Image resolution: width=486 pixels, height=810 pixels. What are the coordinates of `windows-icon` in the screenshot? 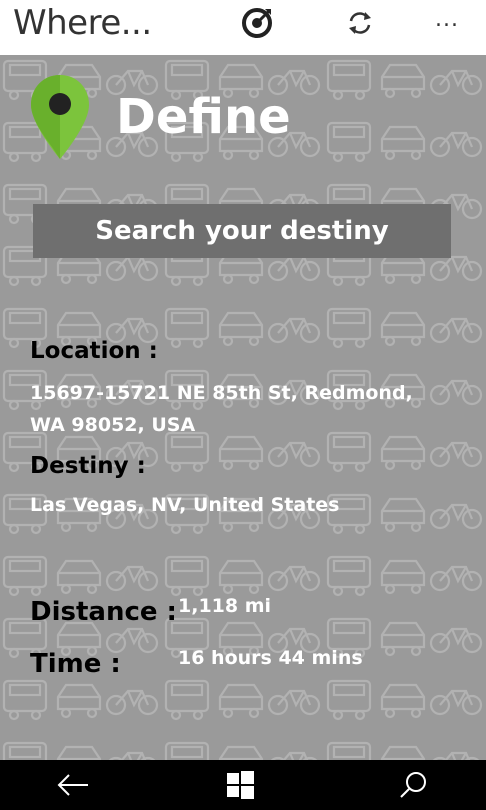 It's located at (240, 785).